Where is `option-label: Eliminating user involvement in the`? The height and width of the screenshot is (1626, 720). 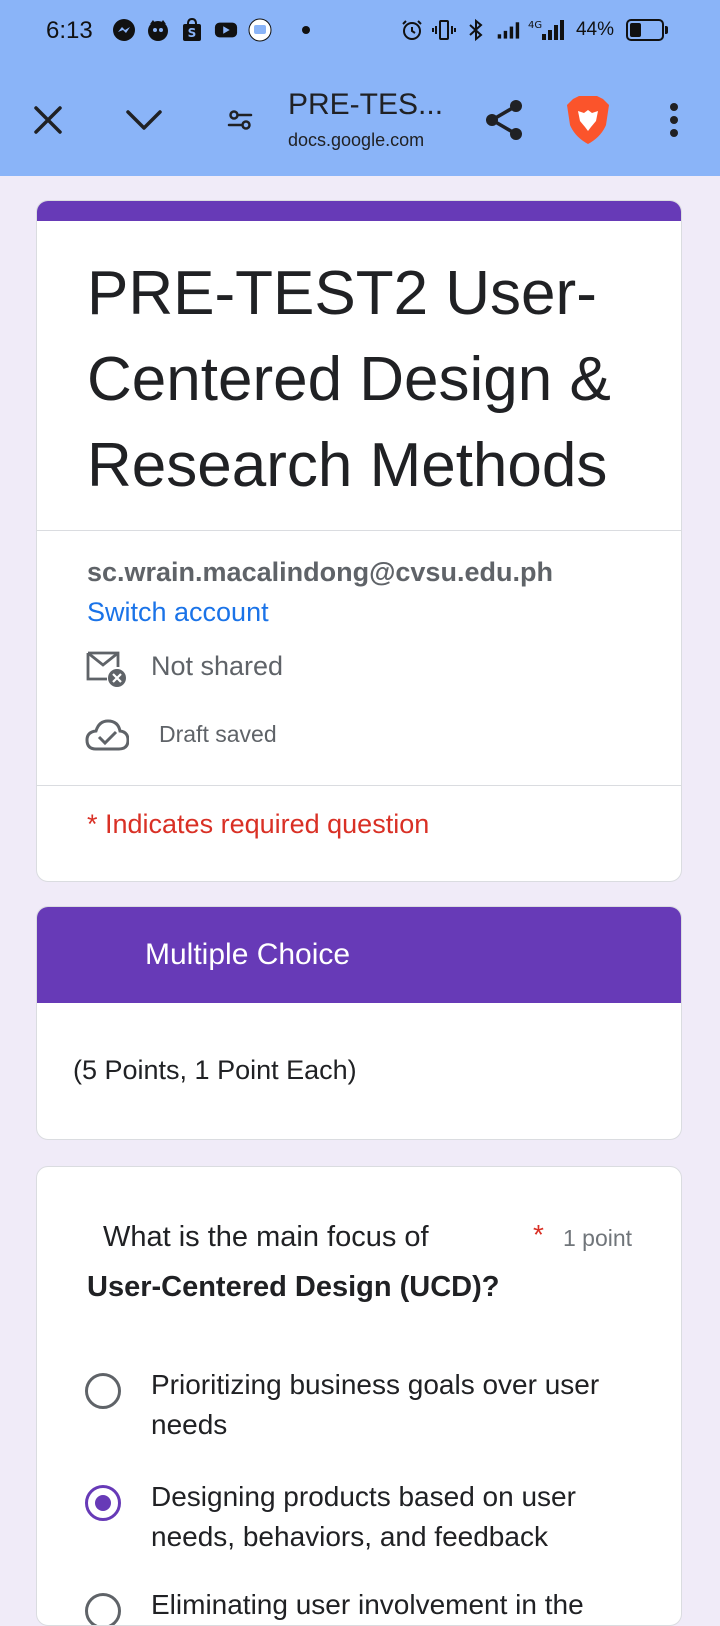
option-label: Eliminating user involvement in the is located at coordinates (386, 1605).